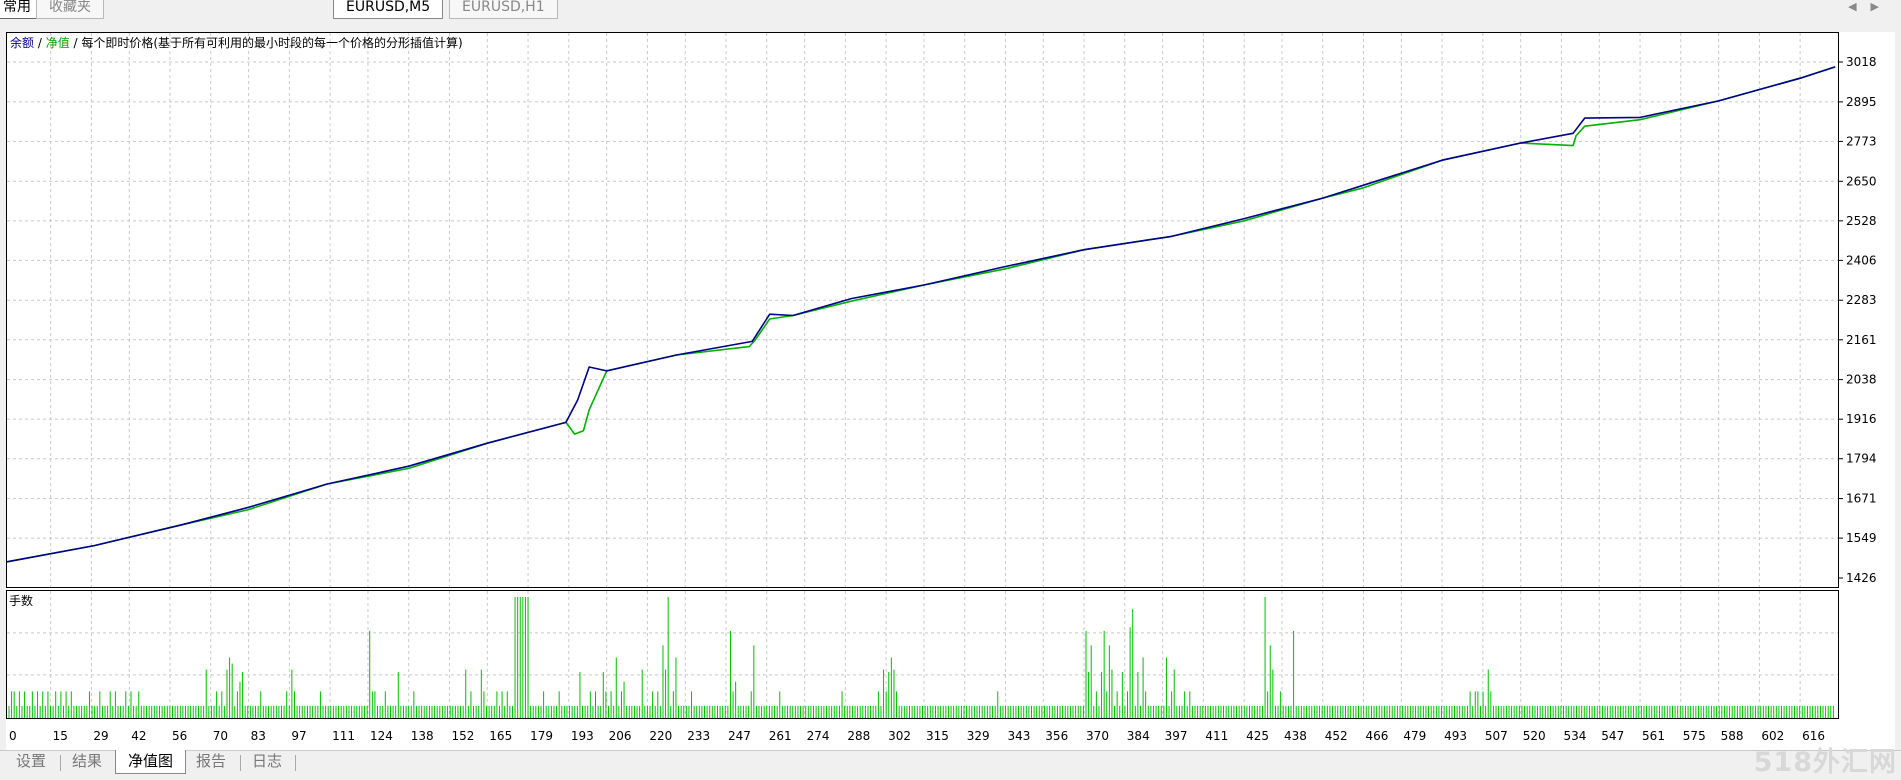 Image resolution: width=1901 pixels, height=780 pixels. What do you see at coordinates (1861, 419) in the screenshot?
I see `y-tick-label: 1916` at bounding box center [1861, 419].